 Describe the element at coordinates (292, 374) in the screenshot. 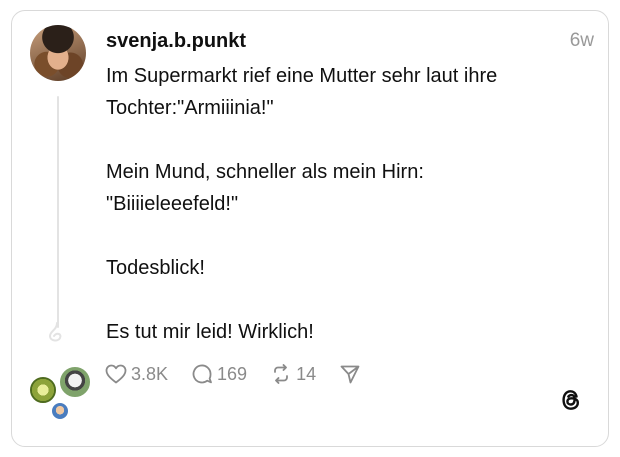

I see `repost-button: 14` at that location.